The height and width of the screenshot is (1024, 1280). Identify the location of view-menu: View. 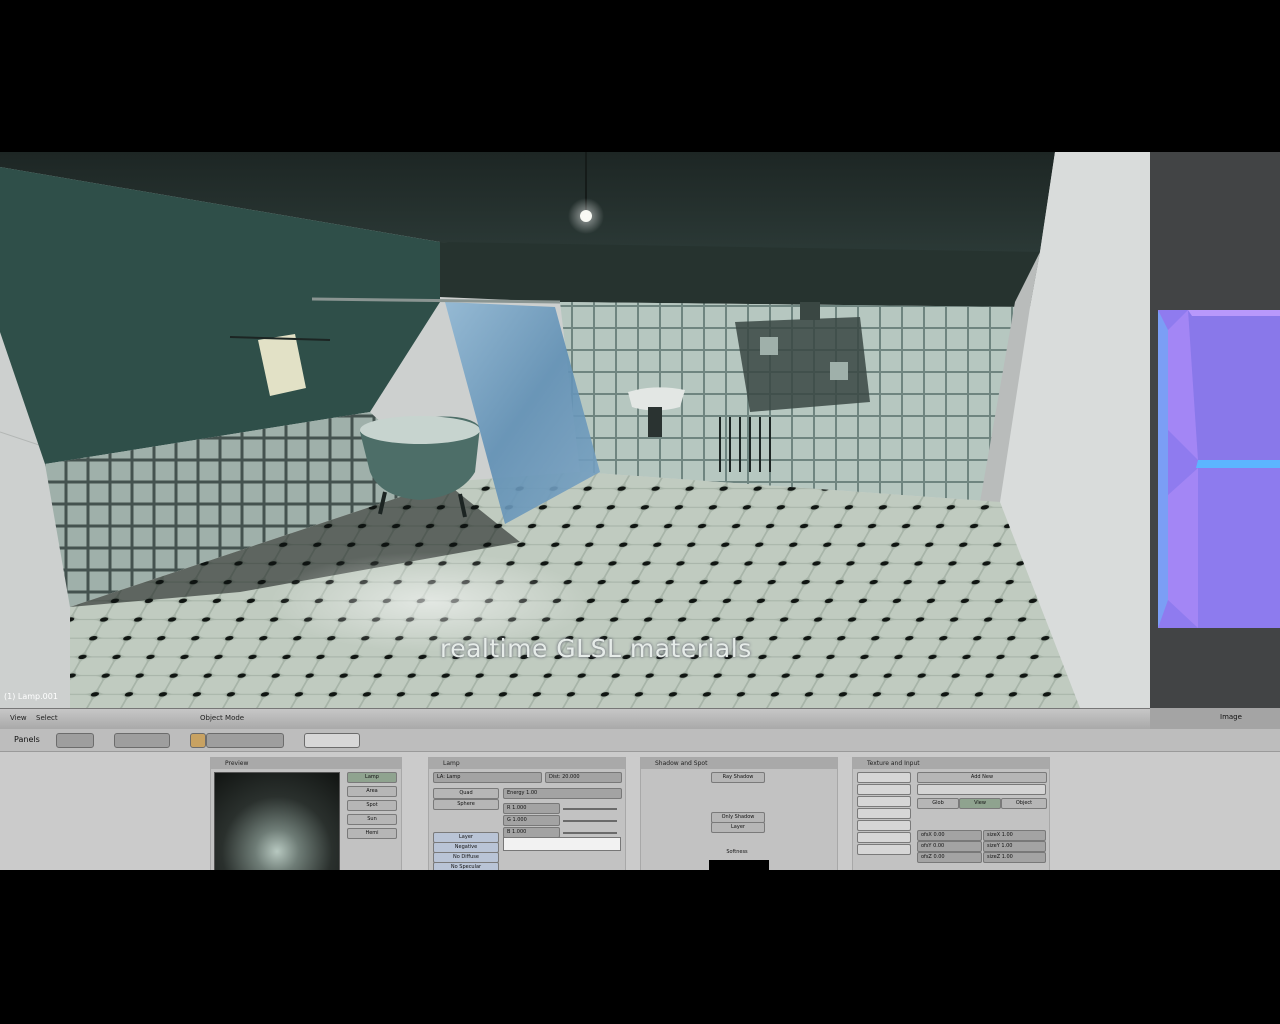
(18, 718).